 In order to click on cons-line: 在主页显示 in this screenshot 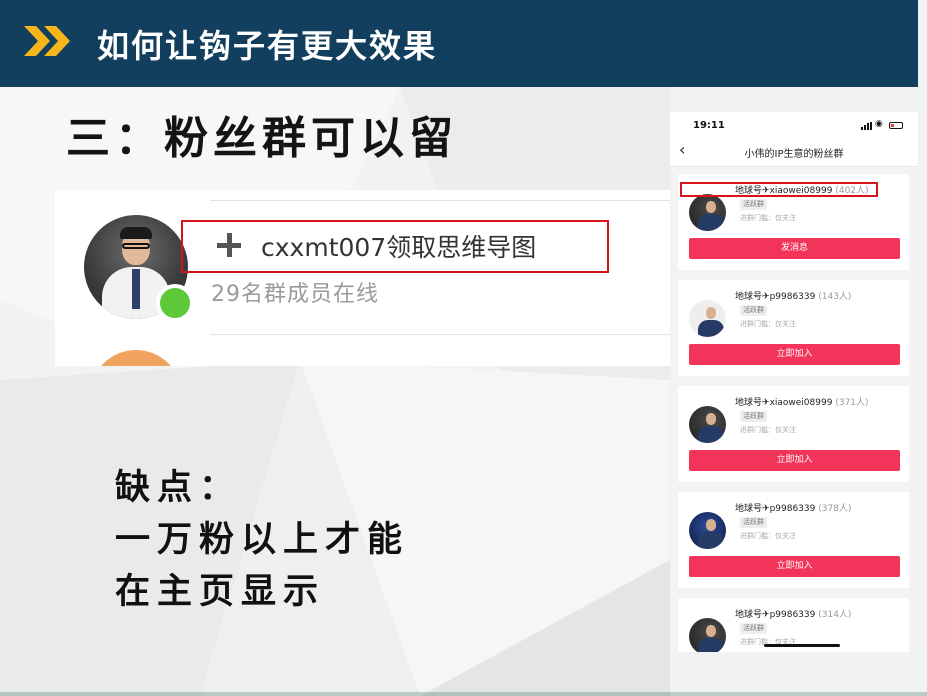, I will do `click(220, 591)`.